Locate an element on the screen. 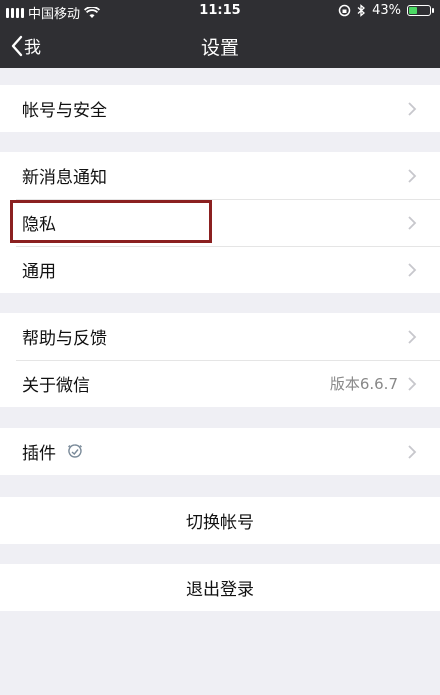 This screenshot has height=695, width=440. rotation-lock-icon is located at coordinates (344, 10).